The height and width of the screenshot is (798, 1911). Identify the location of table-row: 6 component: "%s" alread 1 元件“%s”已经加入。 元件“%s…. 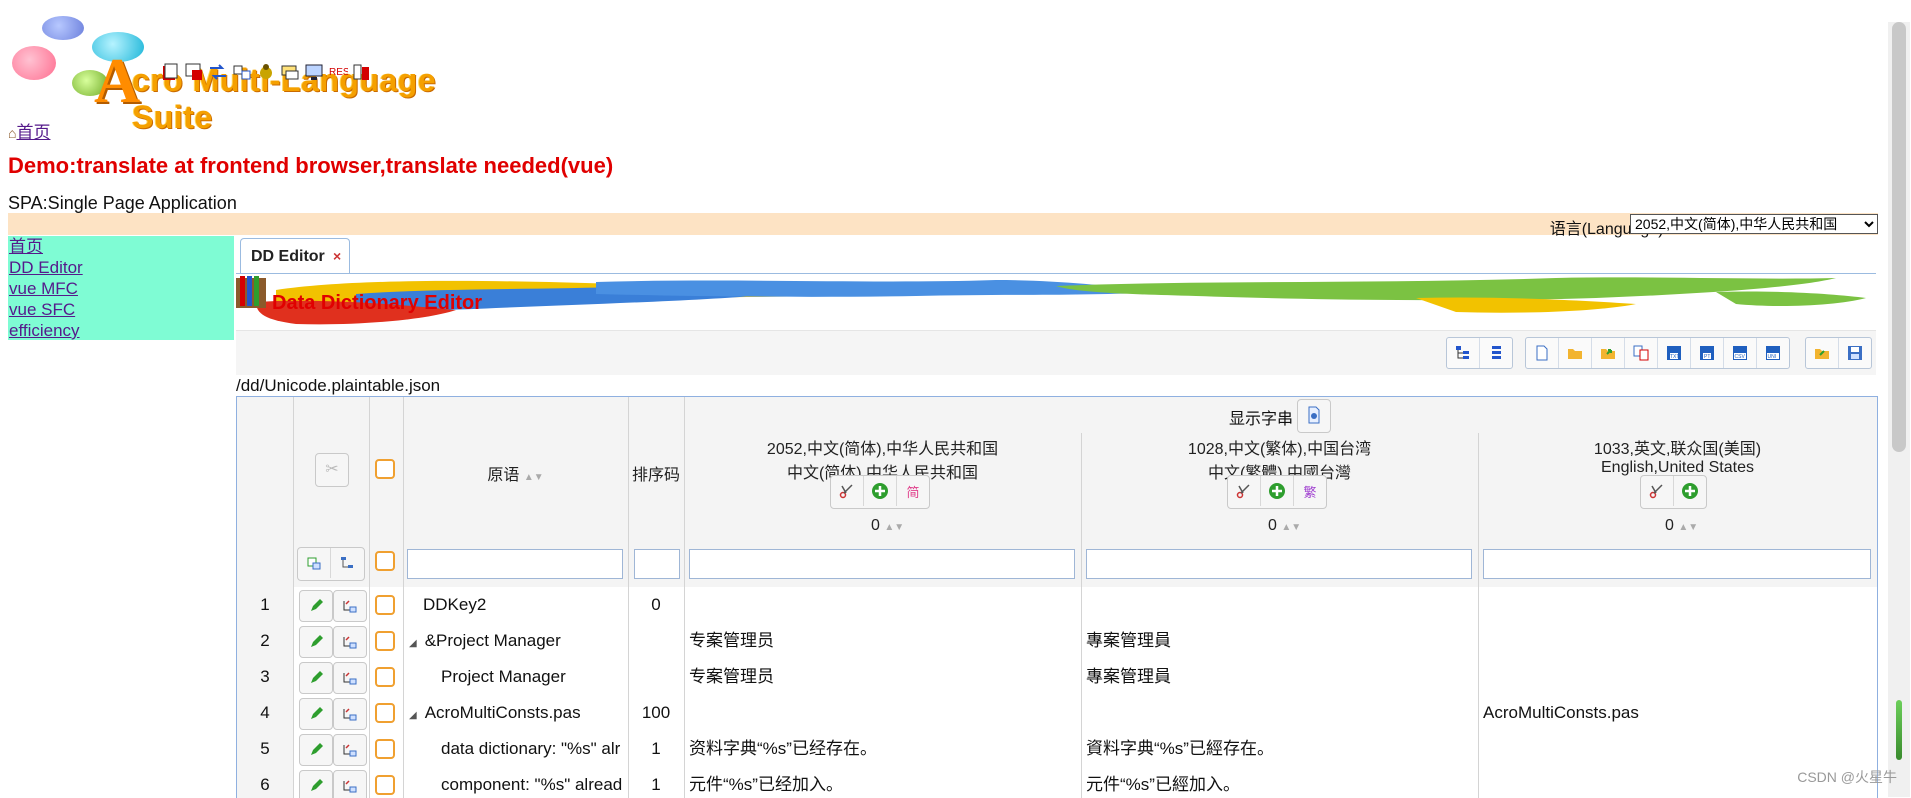
(1057, 782).